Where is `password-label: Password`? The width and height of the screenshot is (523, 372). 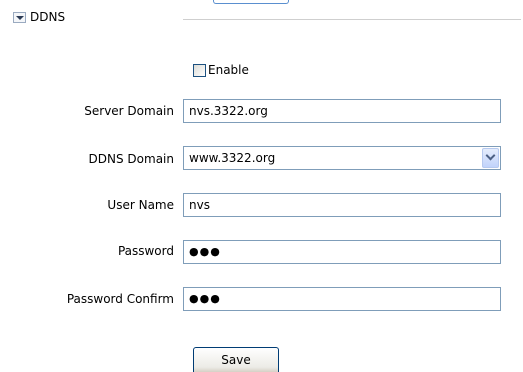 password-label: Password is located at coordinates (145, 251).